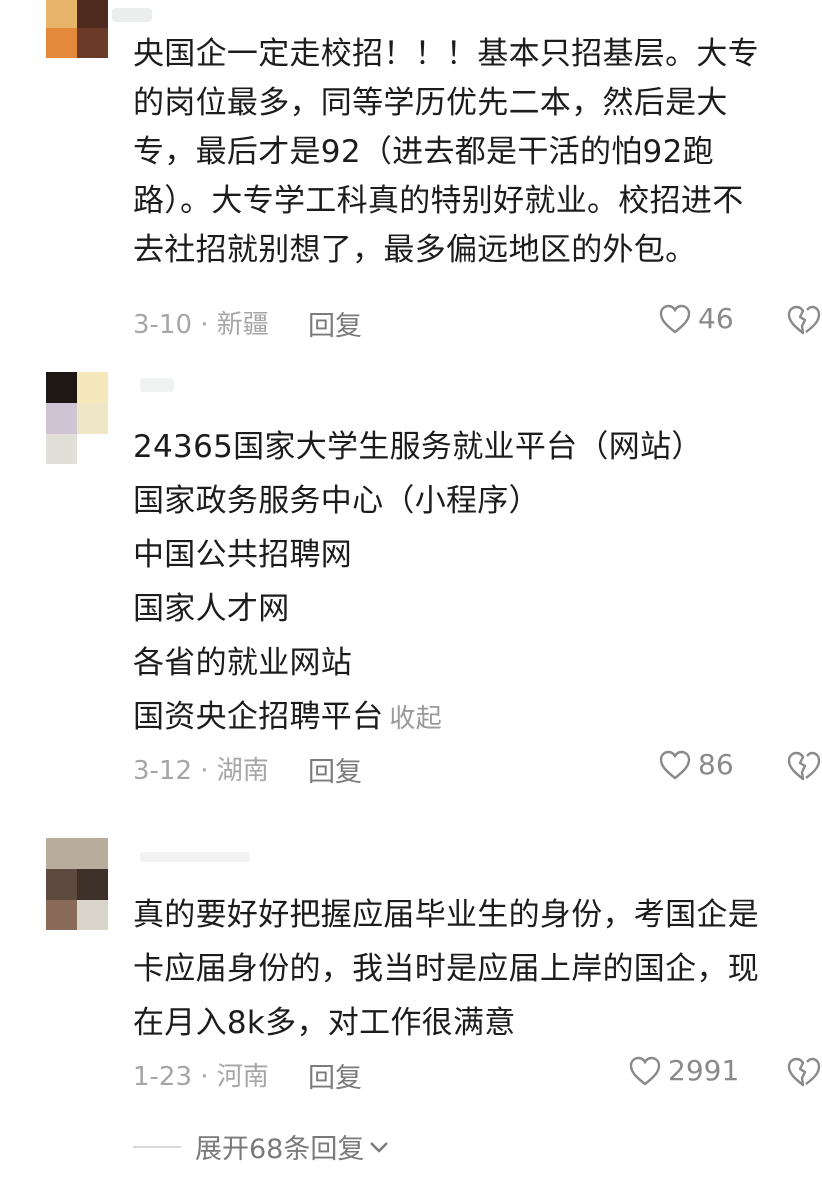 The width and height of the screenshot is (822, 1200). What do you see at coordinates (201, 771) in the screenshot?
I see `comment-date-location: 3-12 · 湖南` at bounding box center [201, 771].